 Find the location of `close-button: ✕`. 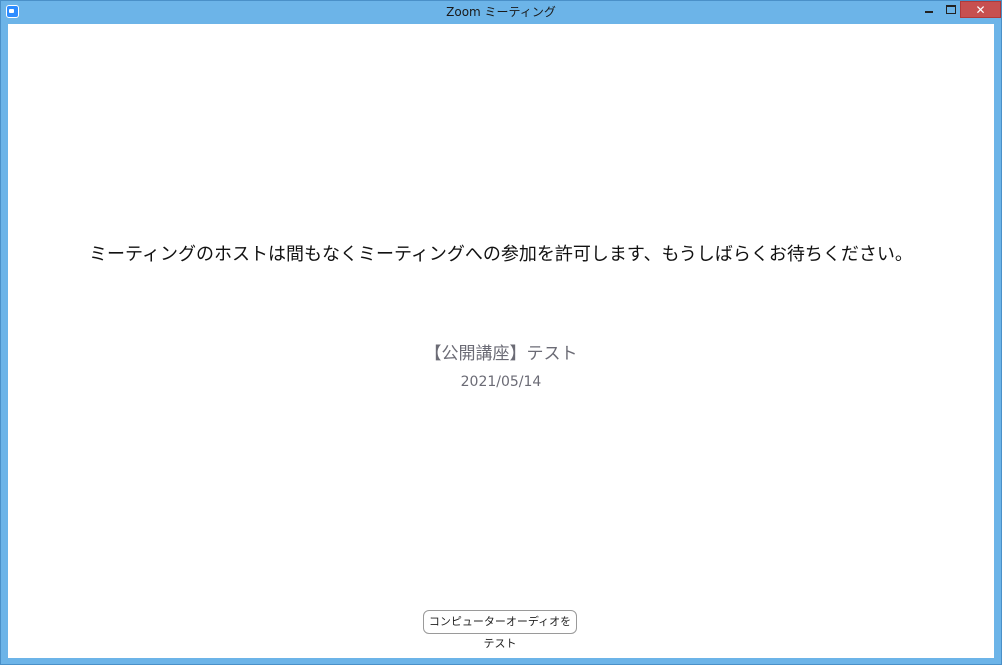

close-button: ✕ is located at coordinates (980, 9).